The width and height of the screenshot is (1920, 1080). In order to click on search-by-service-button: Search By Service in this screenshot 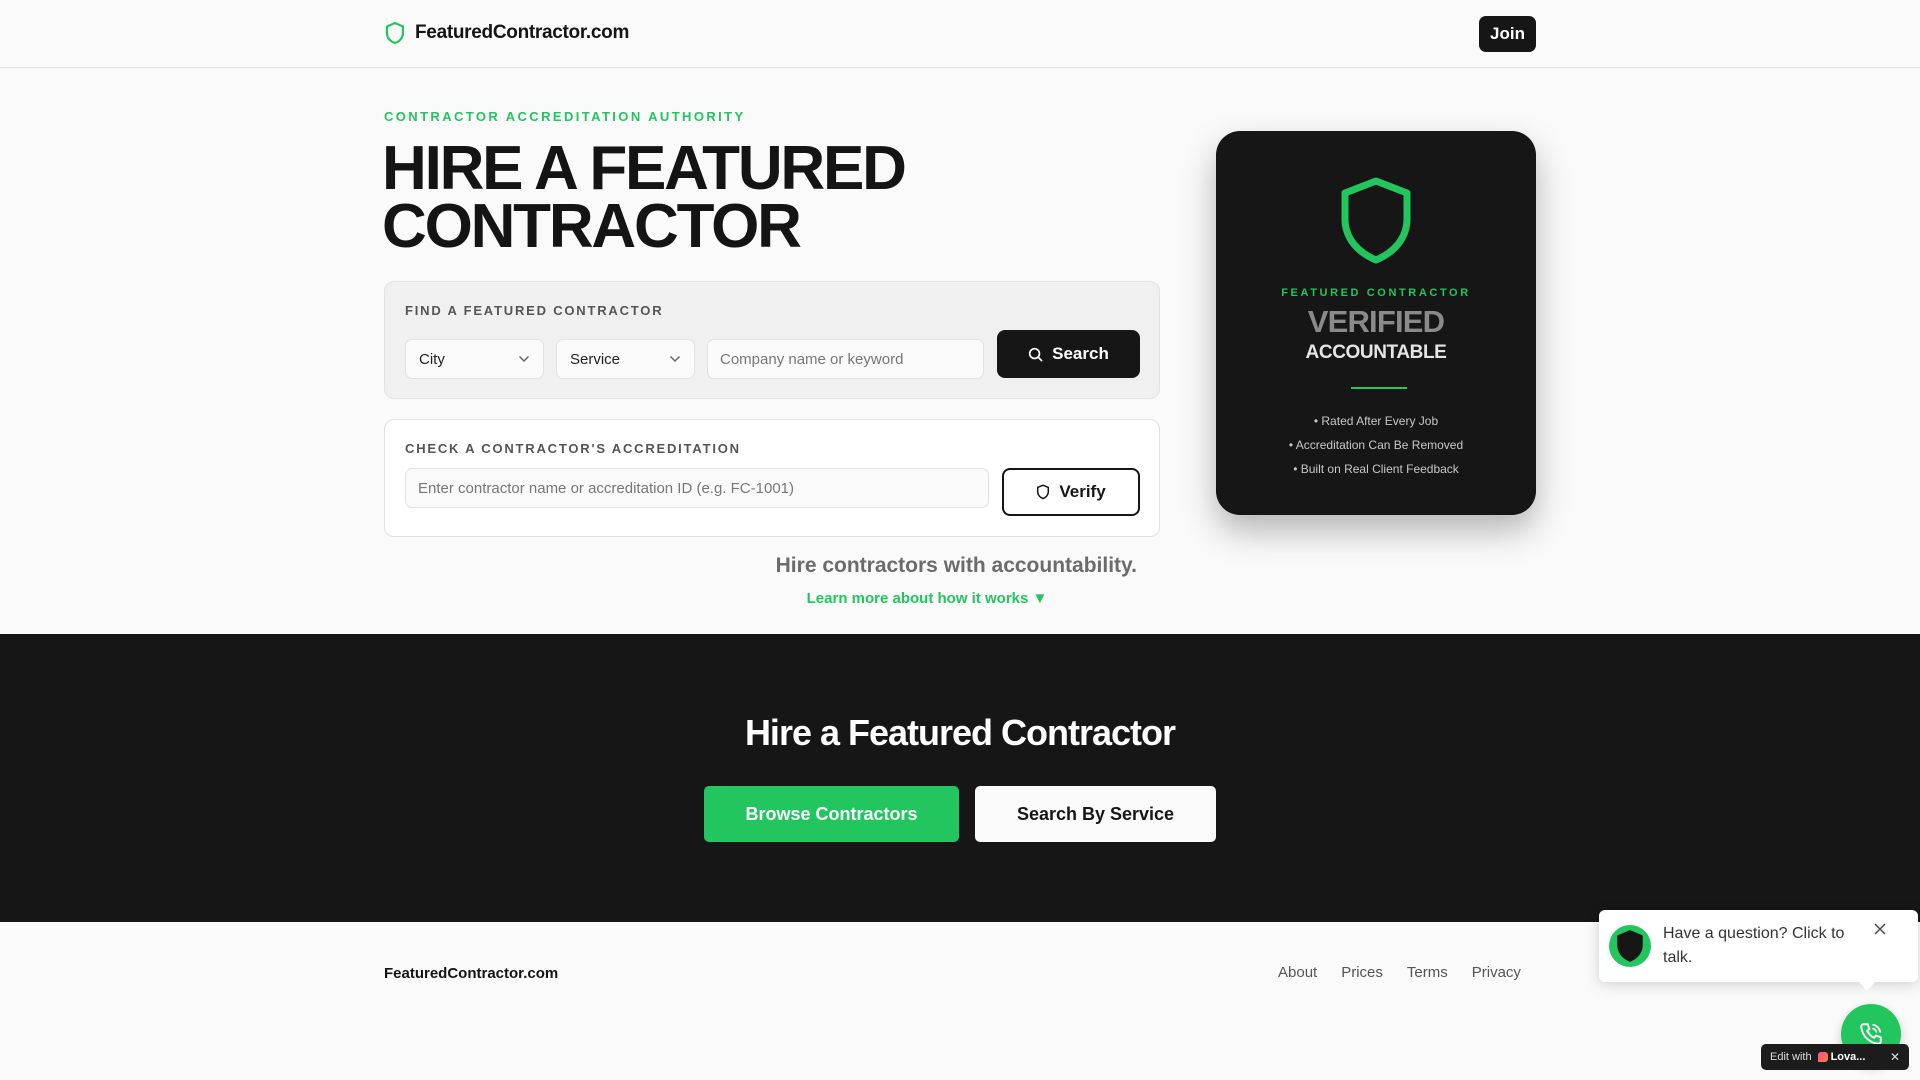, I will do `click(1095, 814)`.